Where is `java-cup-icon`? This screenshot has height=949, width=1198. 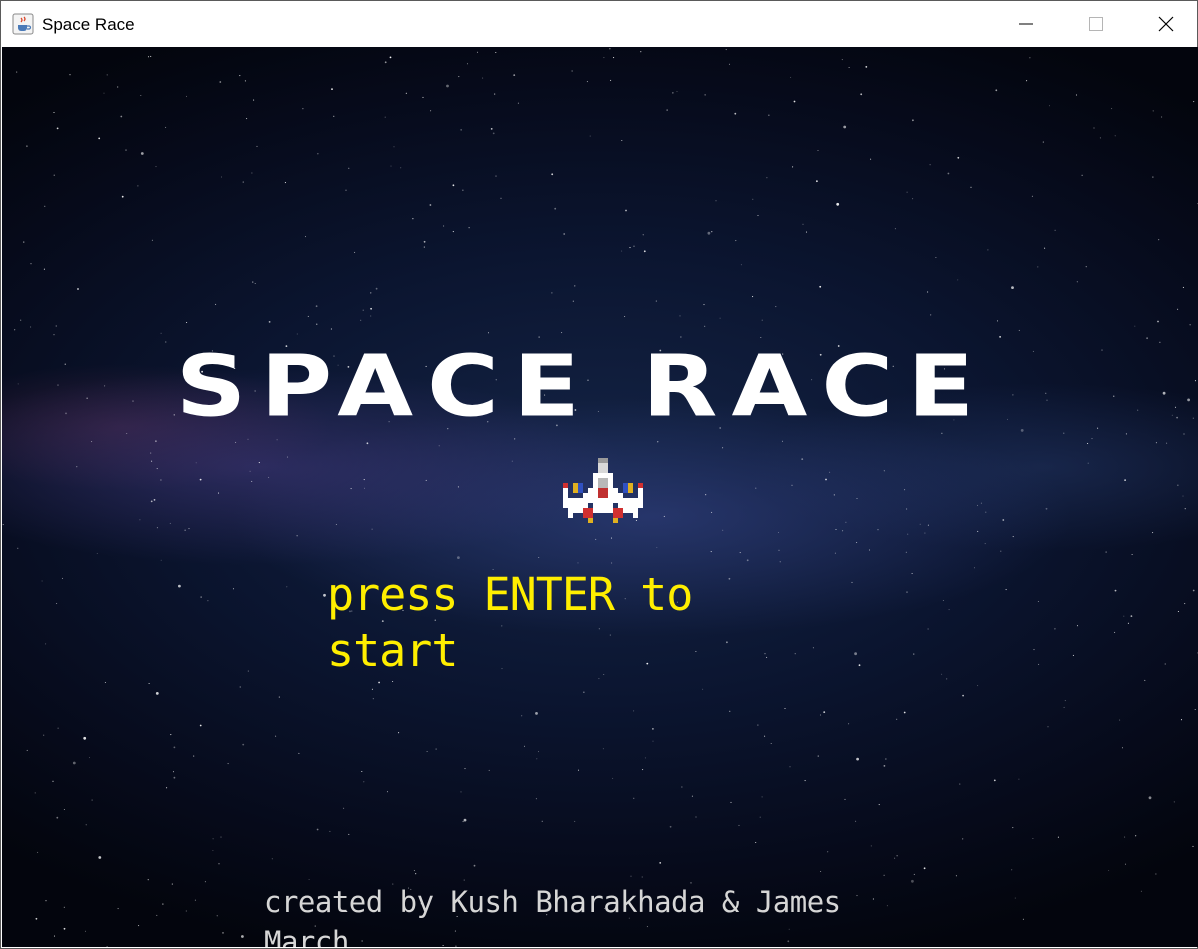
java-cup-icon is located at coordinates (23, 24).